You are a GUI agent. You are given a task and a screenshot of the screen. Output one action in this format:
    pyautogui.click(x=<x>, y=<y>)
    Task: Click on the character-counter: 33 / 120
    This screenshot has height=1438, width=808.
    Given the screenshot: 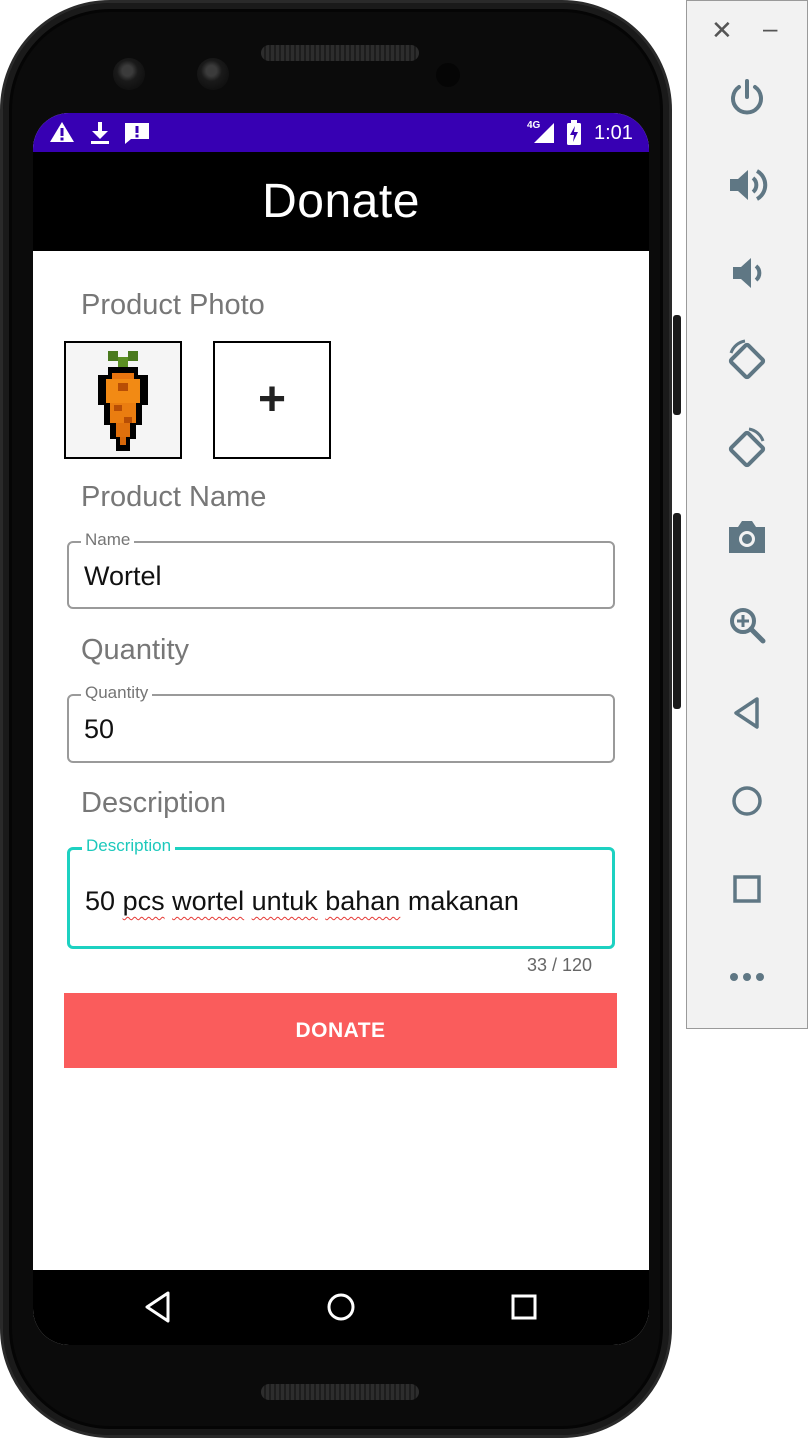 What is the action you would take?
    pyautogui.click(x=560, y=965)
    